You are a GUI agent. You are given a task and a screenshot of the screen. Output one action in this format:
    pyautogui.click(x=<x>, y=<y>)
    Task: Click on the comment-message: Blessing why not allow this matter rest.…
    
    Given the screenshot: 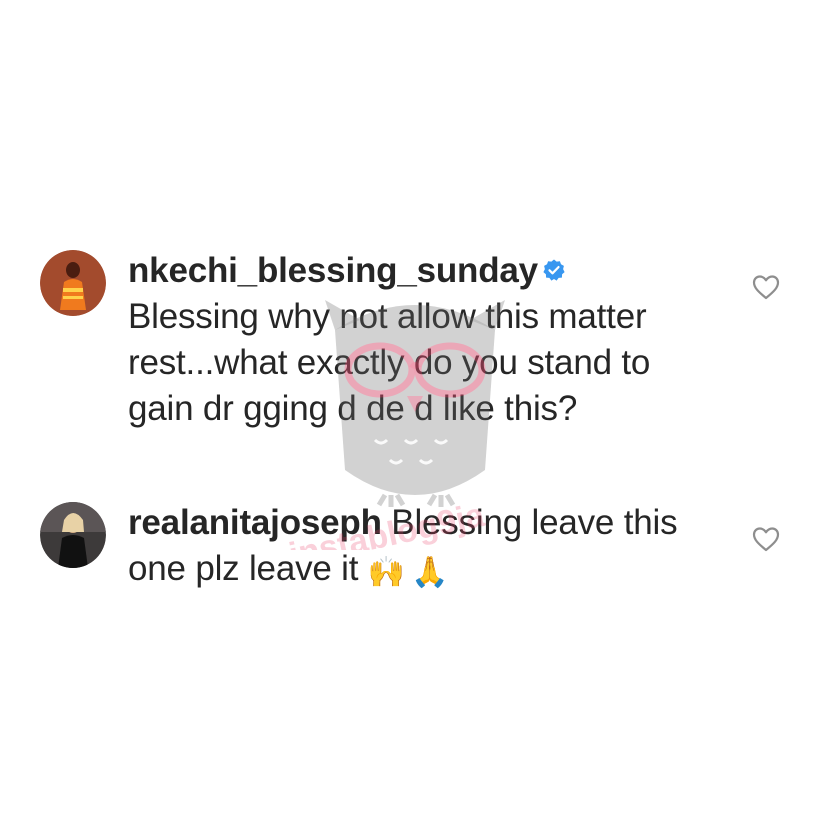 What is the action you would take?
    pyautogui.click(x=389, y=362)
    